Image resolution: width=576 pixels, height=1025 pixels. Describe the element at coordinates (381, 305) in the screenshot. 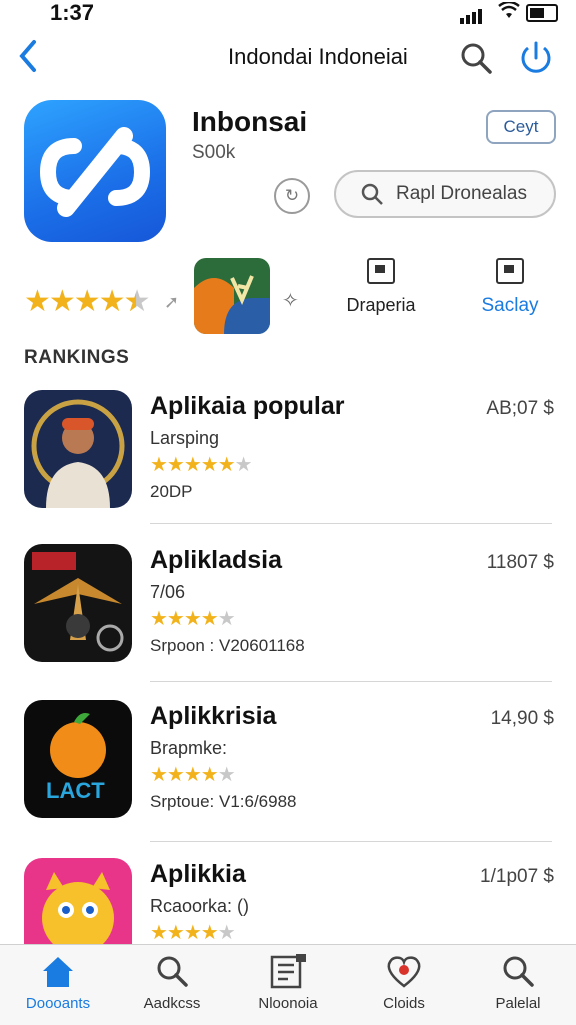

I see `option-draperia-label: Draperia` at that location.